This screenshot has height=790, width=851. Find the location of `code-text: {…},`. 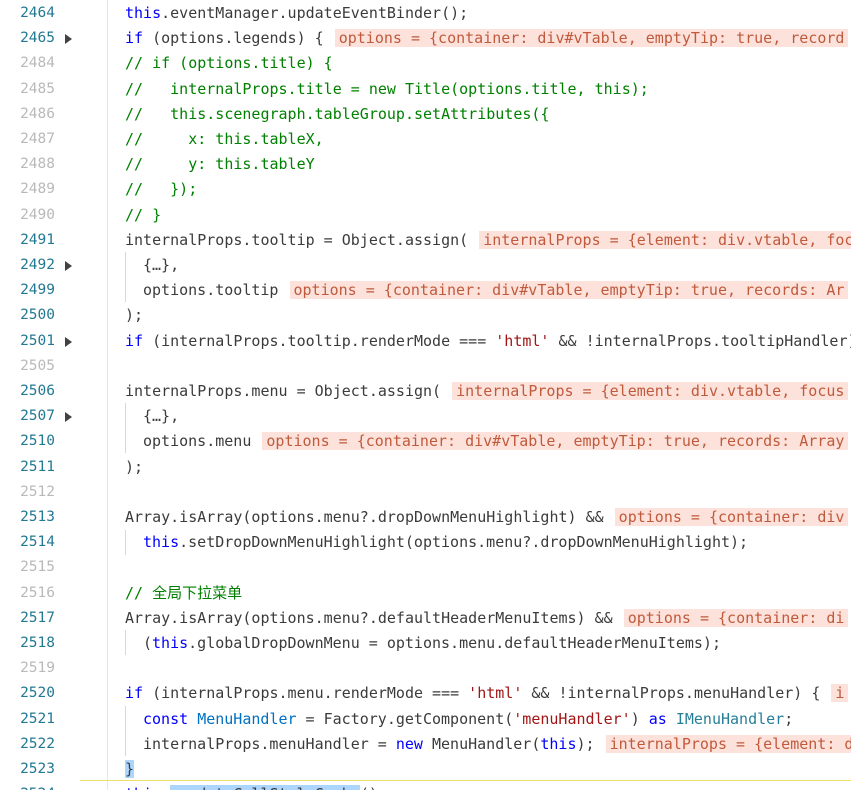

code-text: {…}, is located at coordinates (161, 416).